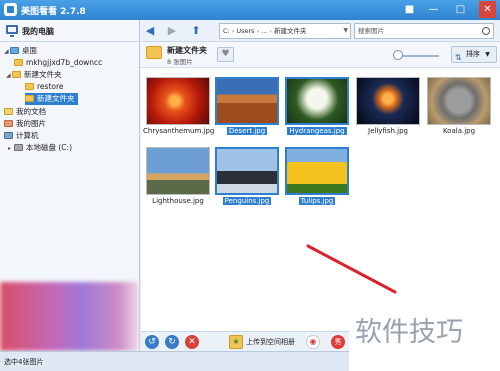  I want to click on panel-title: 我的电脑, so click(38, 31).